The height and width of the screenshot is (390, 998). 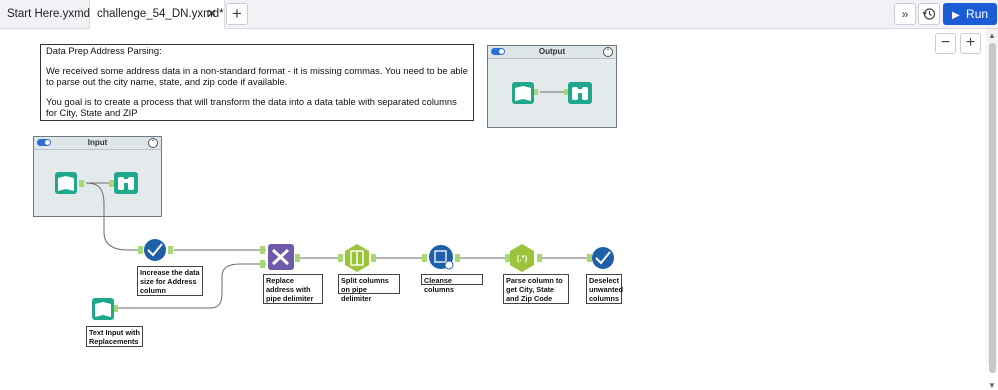 I want to click on text-to-columns-tool, so click(x=357, y=258).